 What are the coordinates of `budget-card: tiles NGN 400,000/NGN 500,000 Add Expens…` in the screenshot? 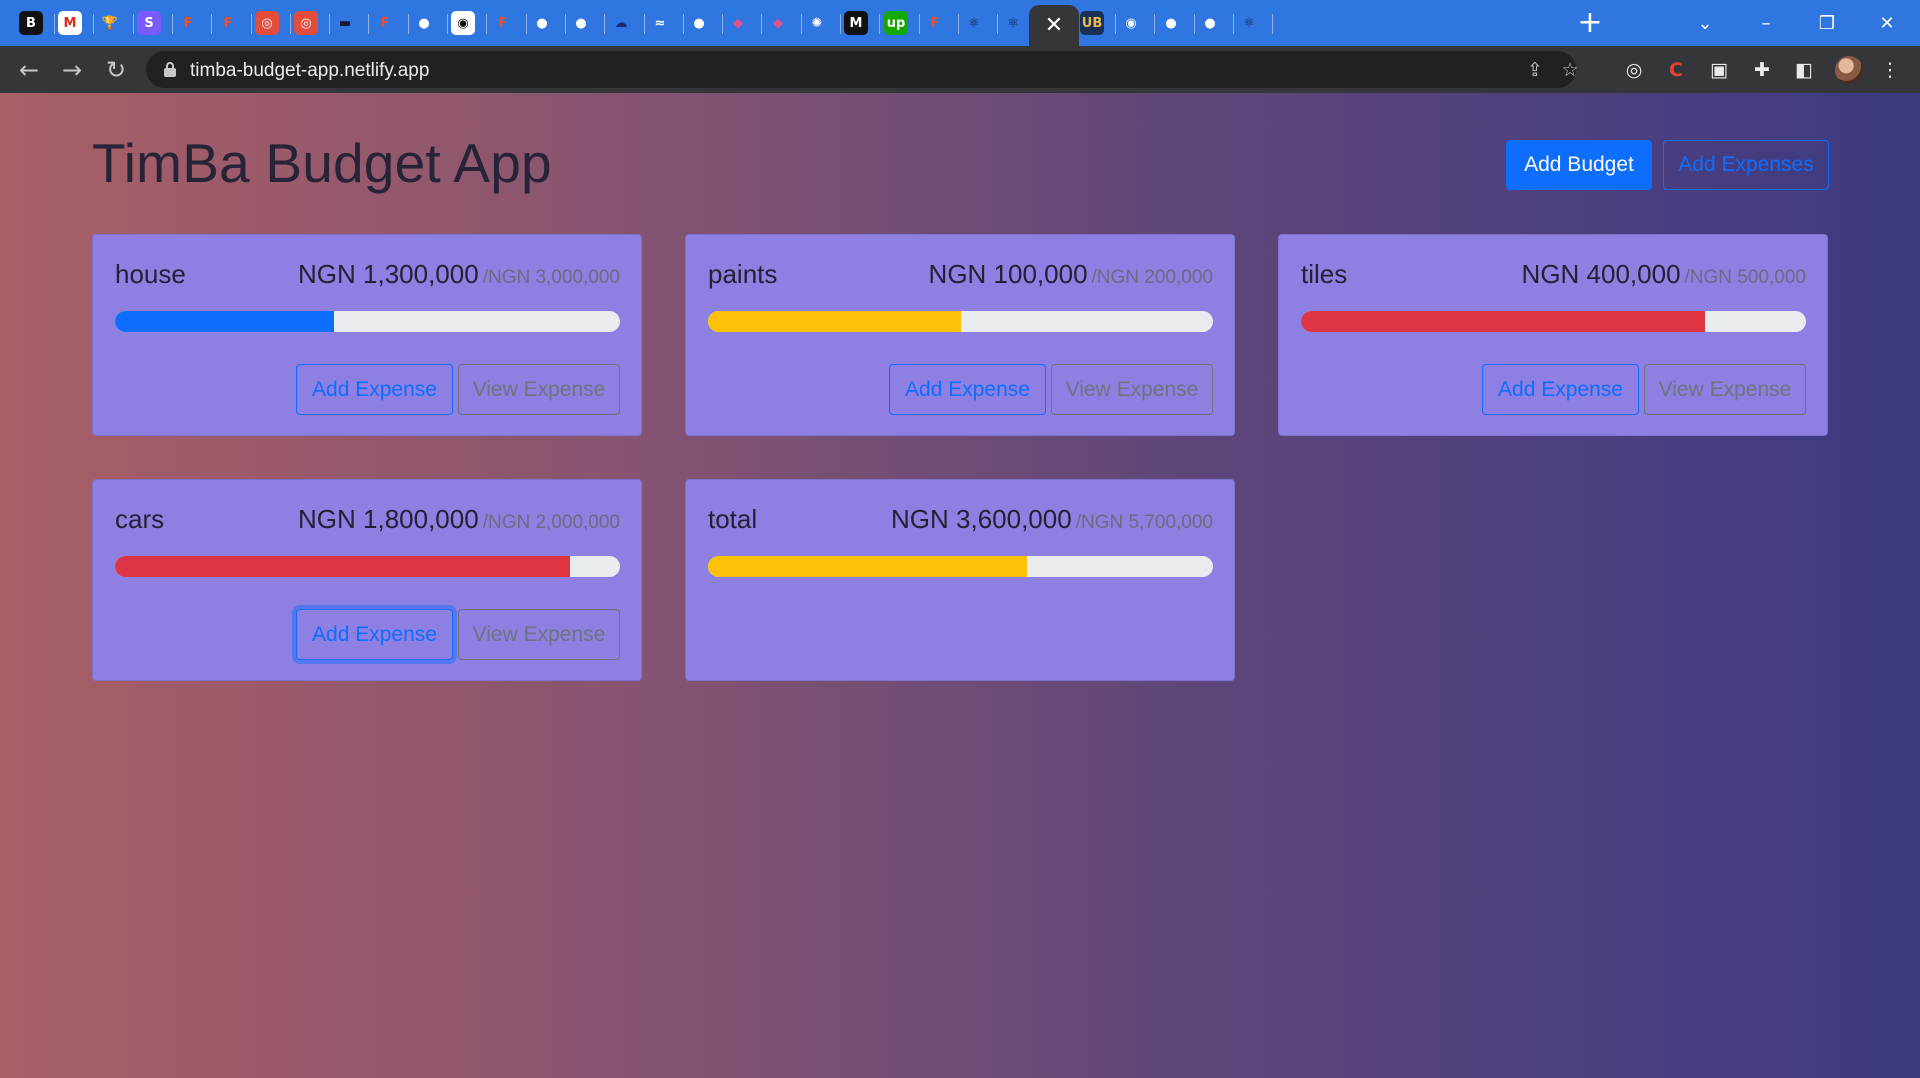 It's located at (1553, 335).